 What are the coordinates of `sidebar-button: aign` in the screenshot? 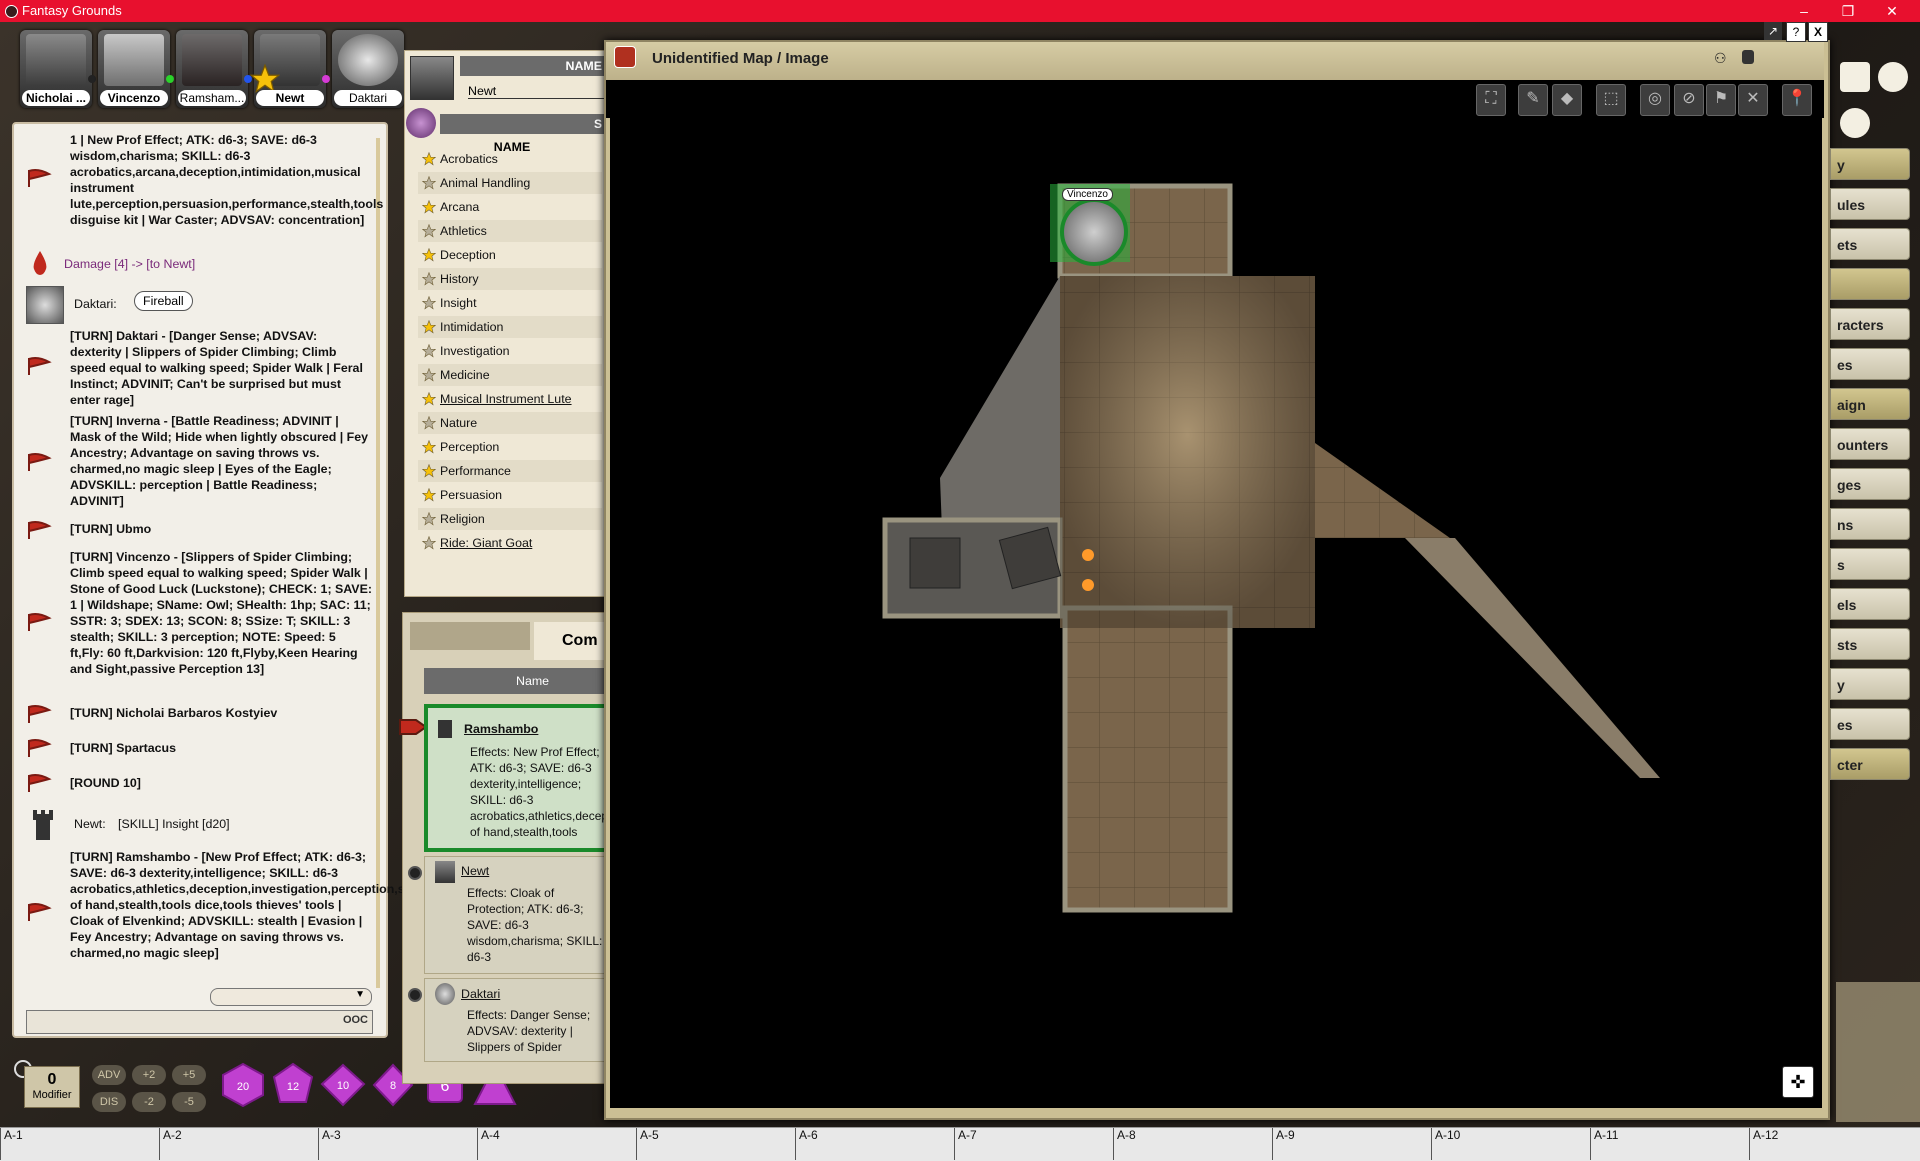 It's located at (1870, 404).